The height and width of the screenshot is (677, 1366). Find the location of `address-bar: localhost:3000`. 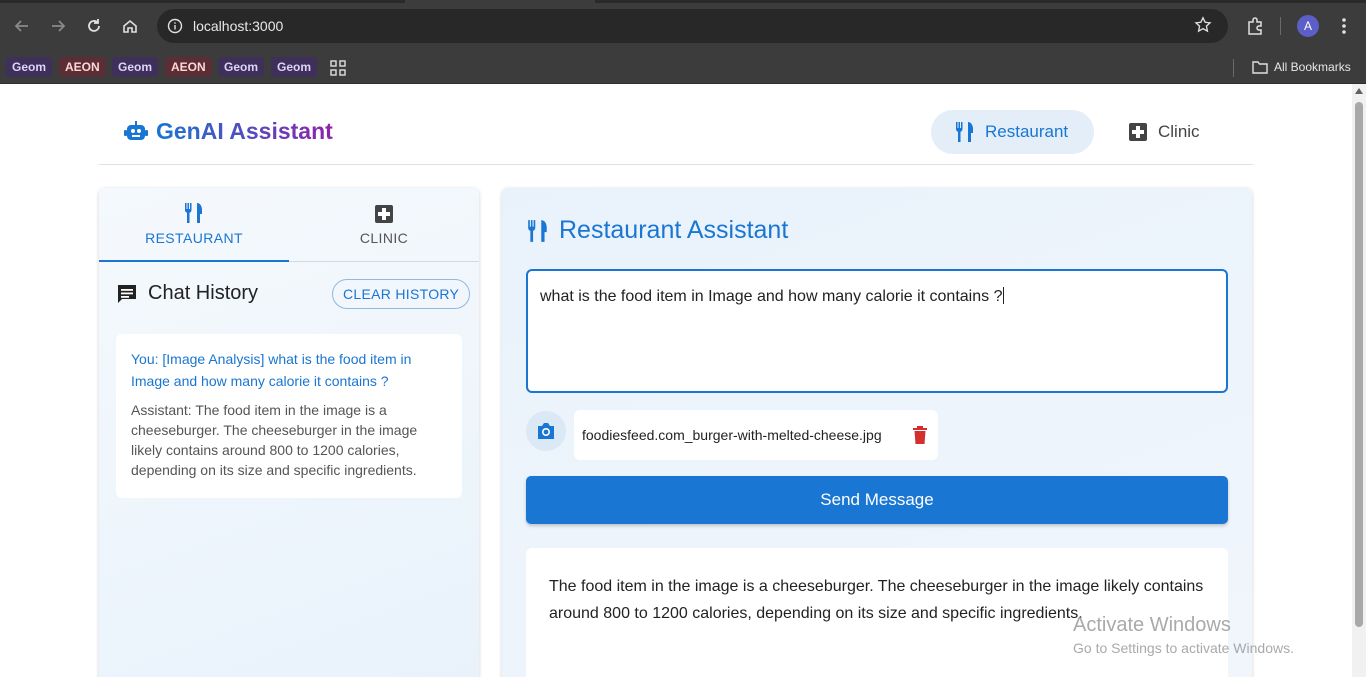

address-bar: localhost:3000 is located at coordinates (692, 26).